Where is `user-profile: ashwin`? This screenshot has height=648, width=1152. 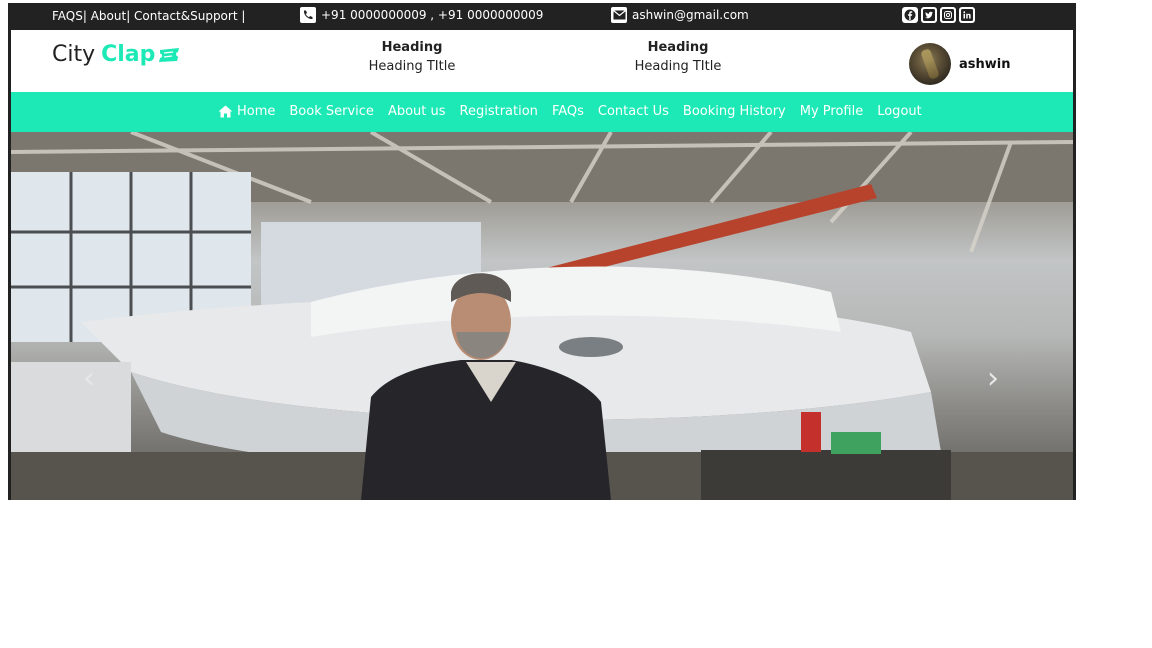 user-profile: ashwin is located at coordinates (960, 64).